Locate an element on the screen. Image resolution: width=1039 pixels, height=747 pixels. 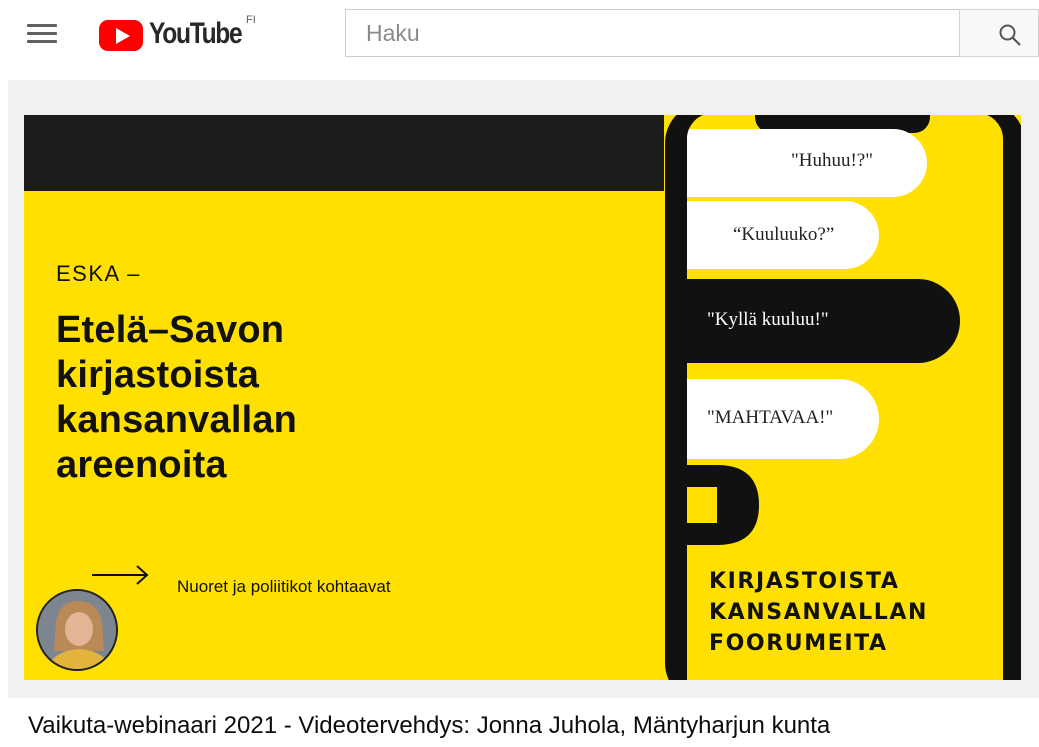
chat-bubble: "Kyllä kuuluu!" is located at coordinates (823, 321).